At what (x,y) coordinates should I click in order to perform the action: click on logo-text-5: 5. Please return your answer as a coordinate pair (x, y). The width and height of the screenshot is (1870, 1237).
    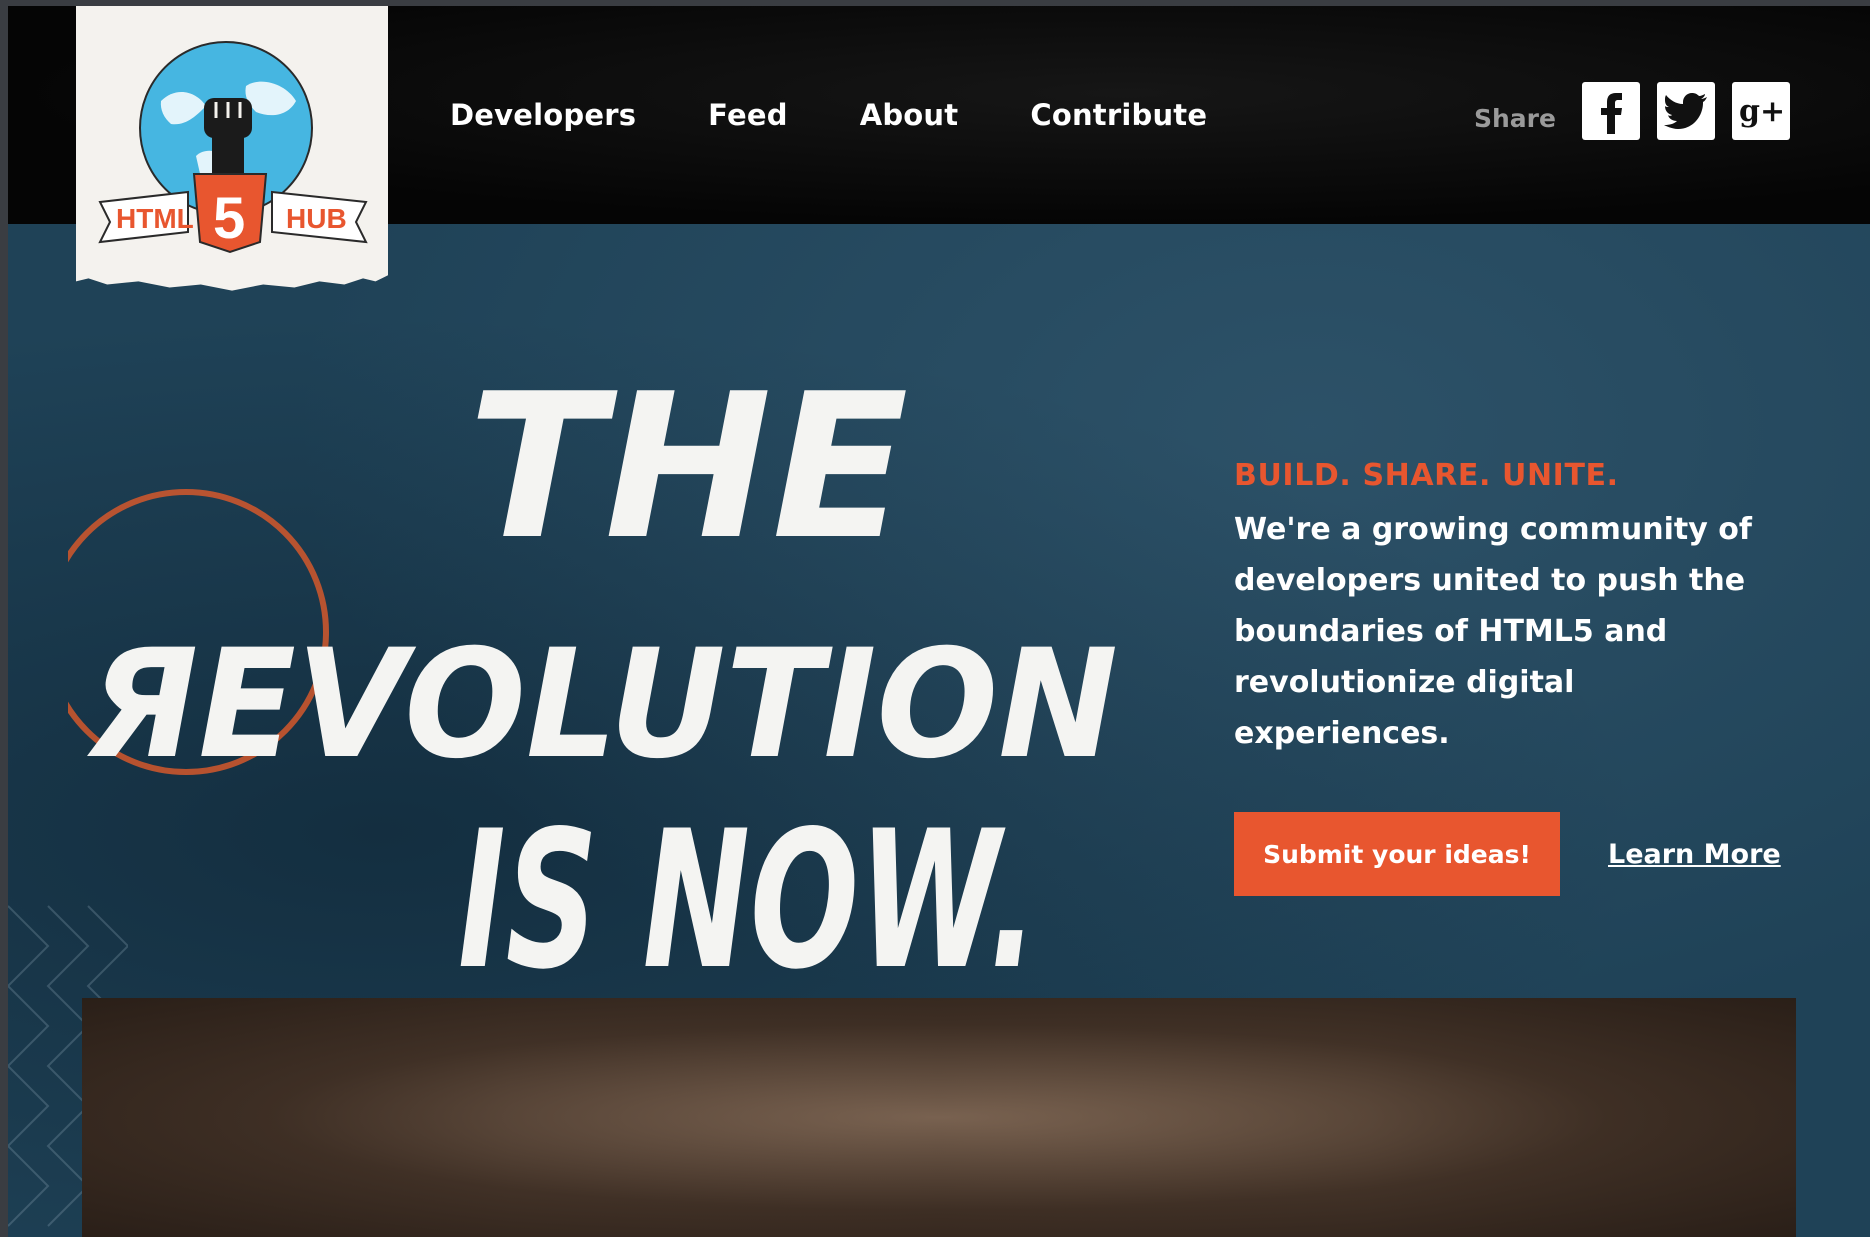
    Looking at the image, I should click on (229, 218).